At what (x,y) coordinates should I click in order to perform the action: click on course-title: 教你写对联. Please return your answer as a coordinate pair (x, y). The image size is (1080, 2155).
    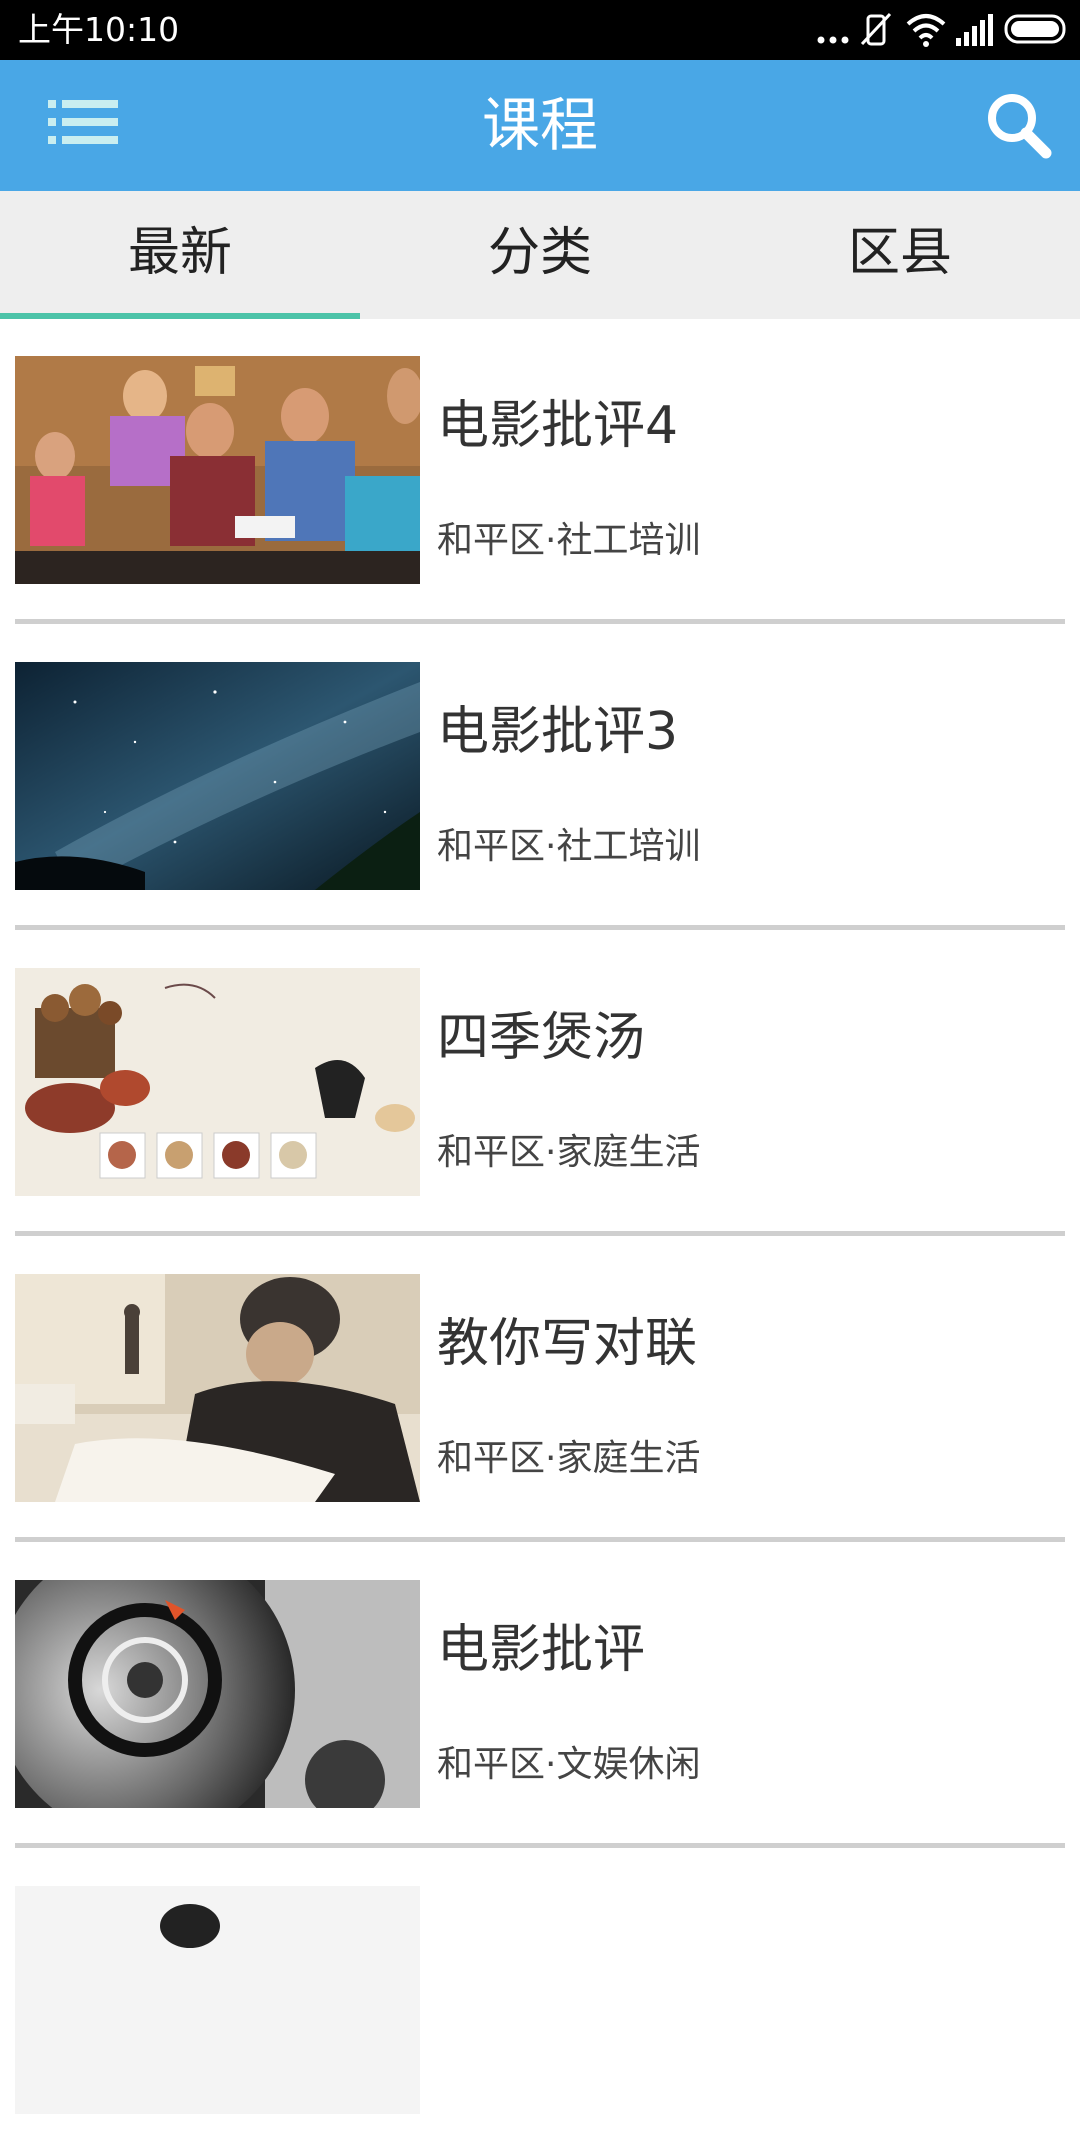
    Looking at the image, I should click on (567, 1344).